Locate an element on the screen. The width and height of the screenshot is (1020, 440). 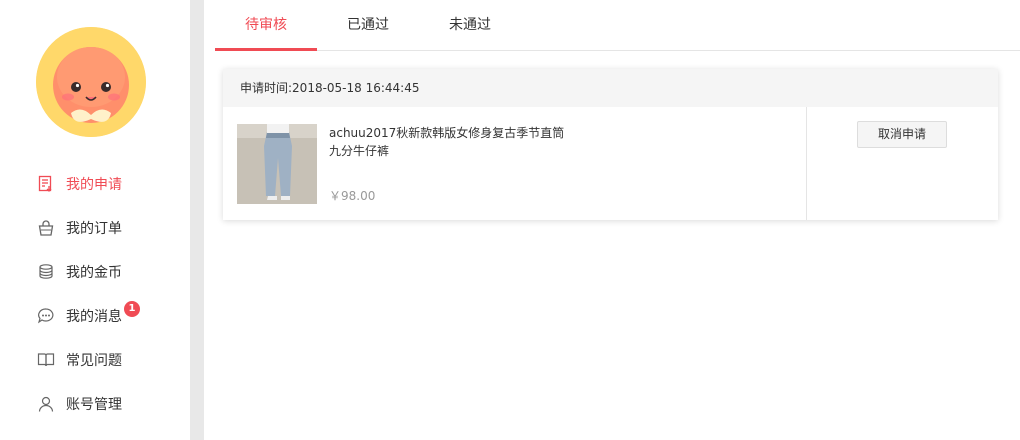
sidebar-item-my-messages: 我的消息 1 is located at coordinates (95, 316).